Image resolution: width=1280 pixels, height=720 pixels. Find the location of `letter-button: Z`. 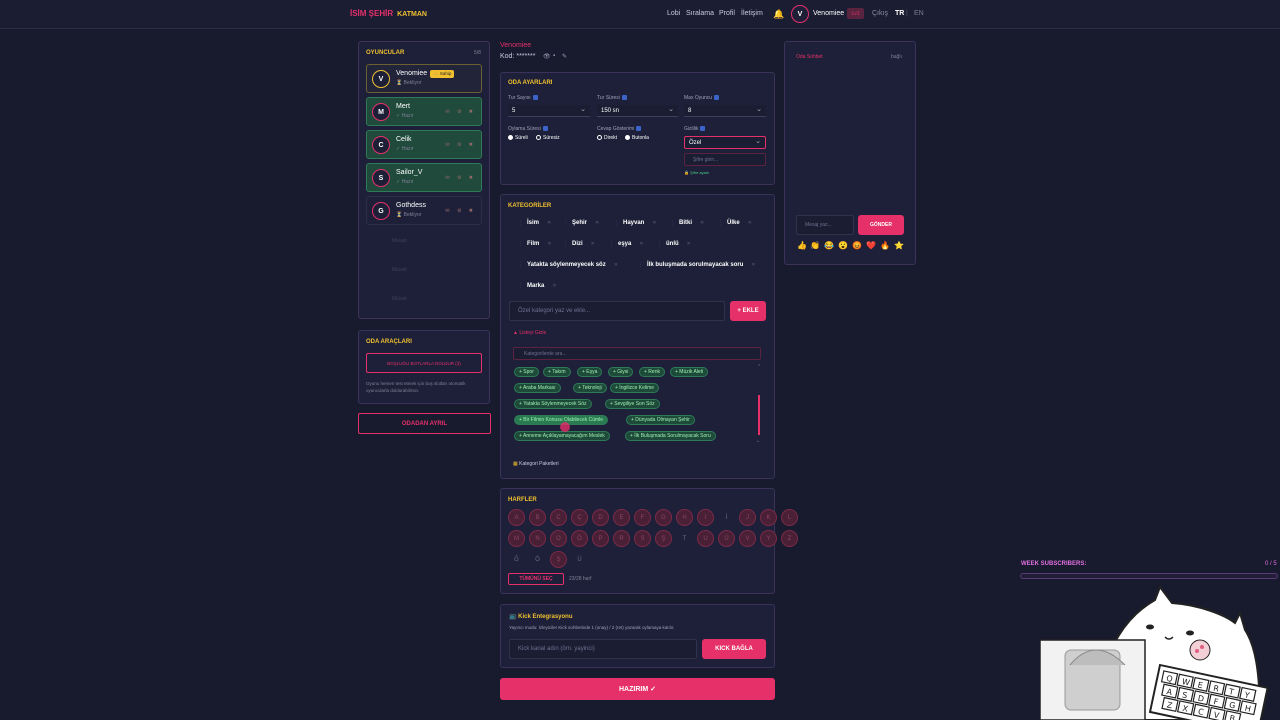

letter-button: Z is located at coordinates (789, 538).